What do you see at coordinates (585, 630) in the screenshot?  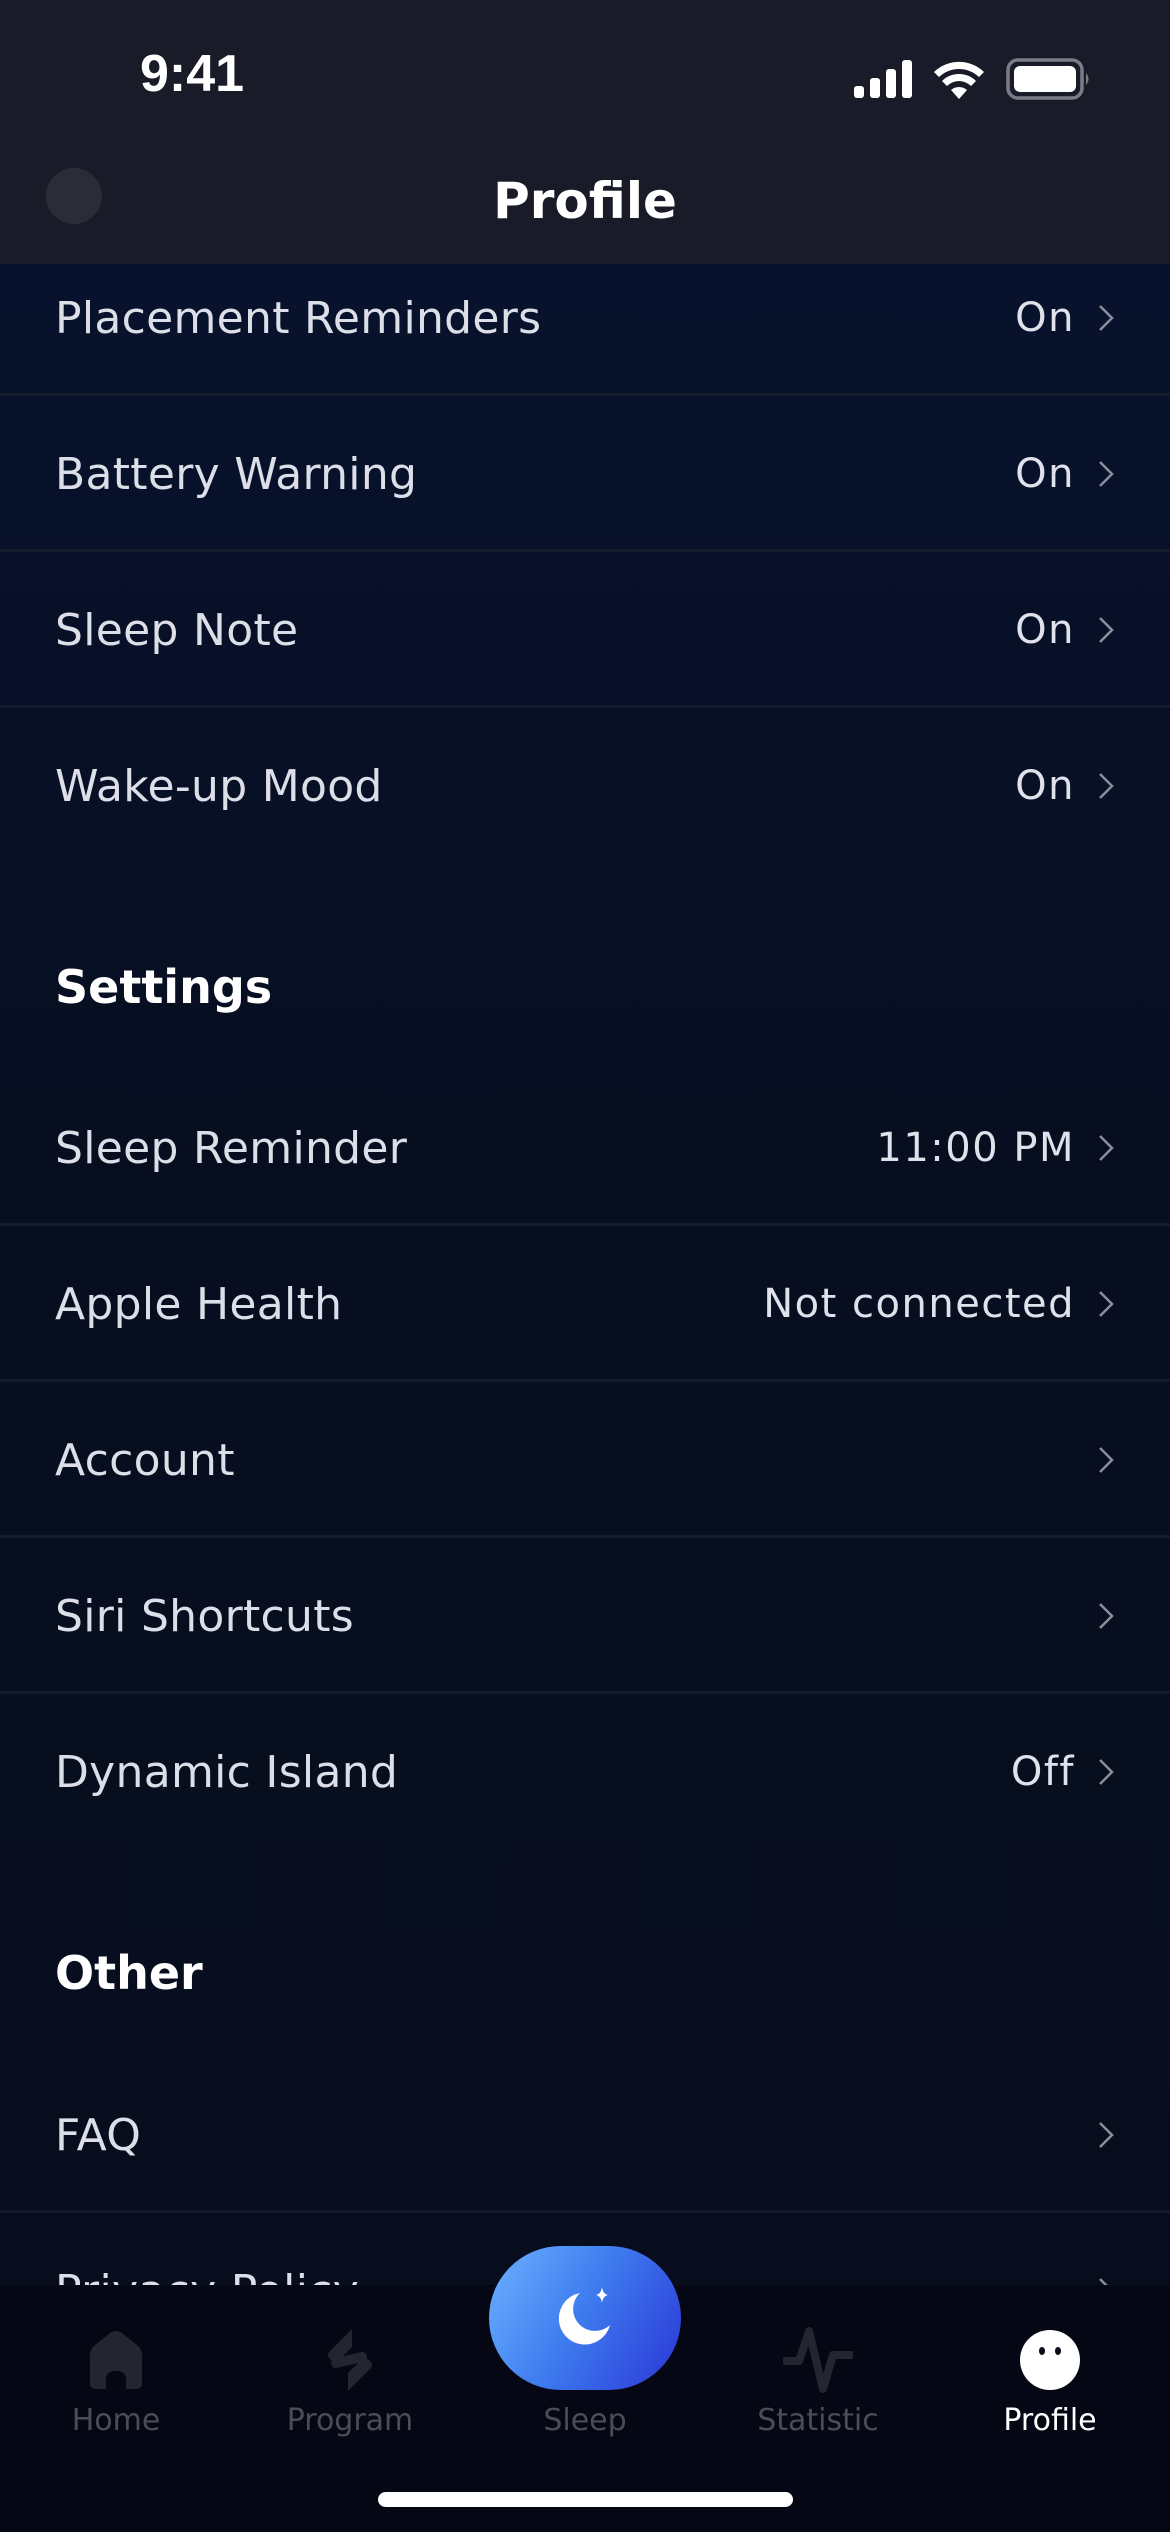 I see `row-sleep-note: Sleep Note On` at bounding box center [585, 630].